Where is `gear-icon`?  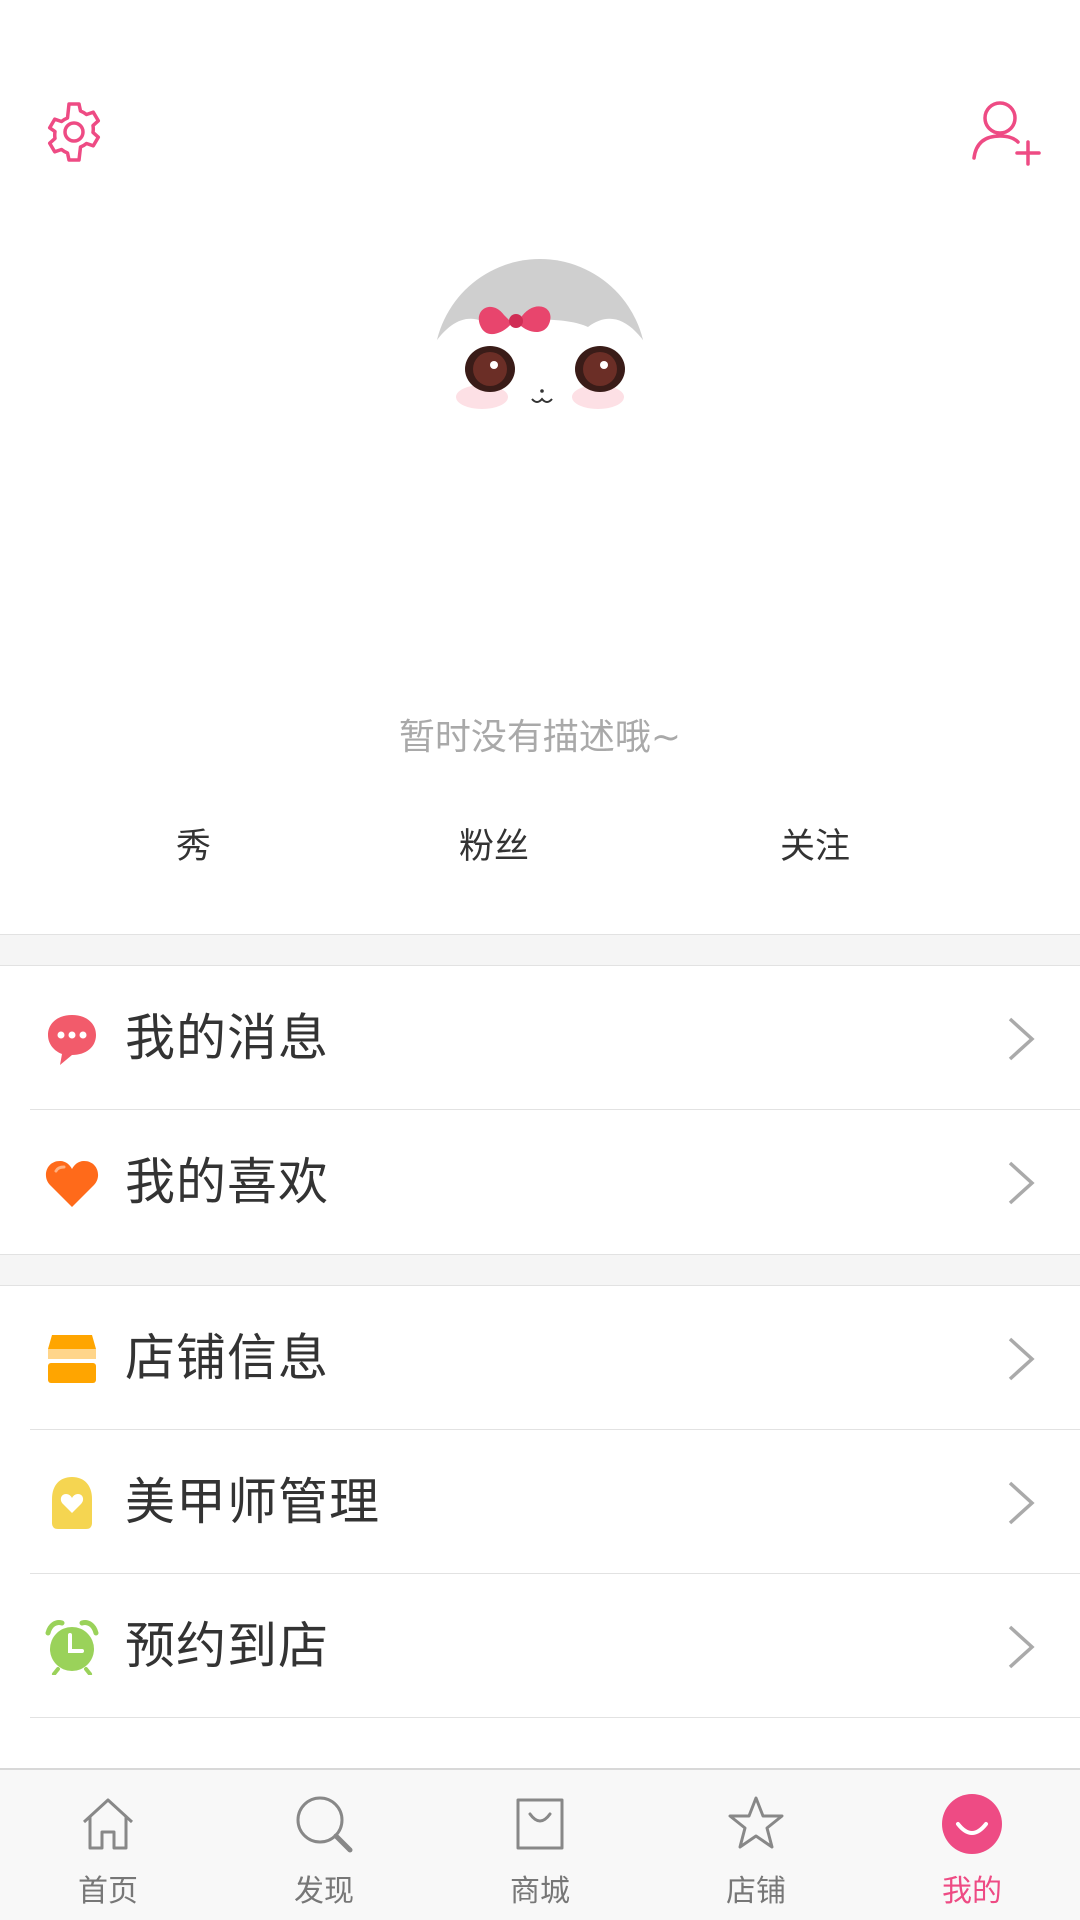 gear-icon is located at coordinates (74, 132).